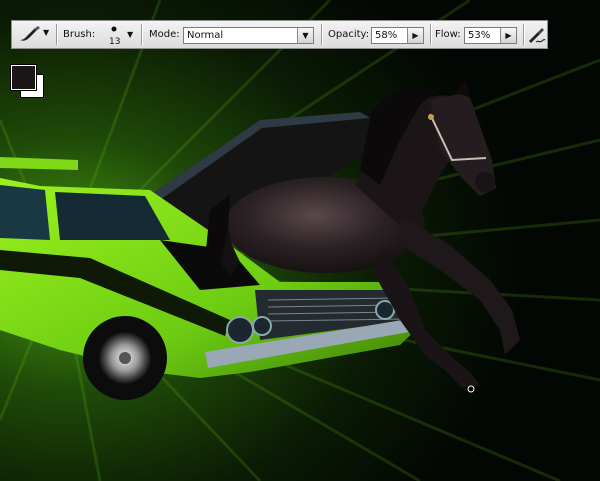 The width and height of the screenshot is (600, 481). I want to click on mode-select: Normal ▼, so click(248, 35).